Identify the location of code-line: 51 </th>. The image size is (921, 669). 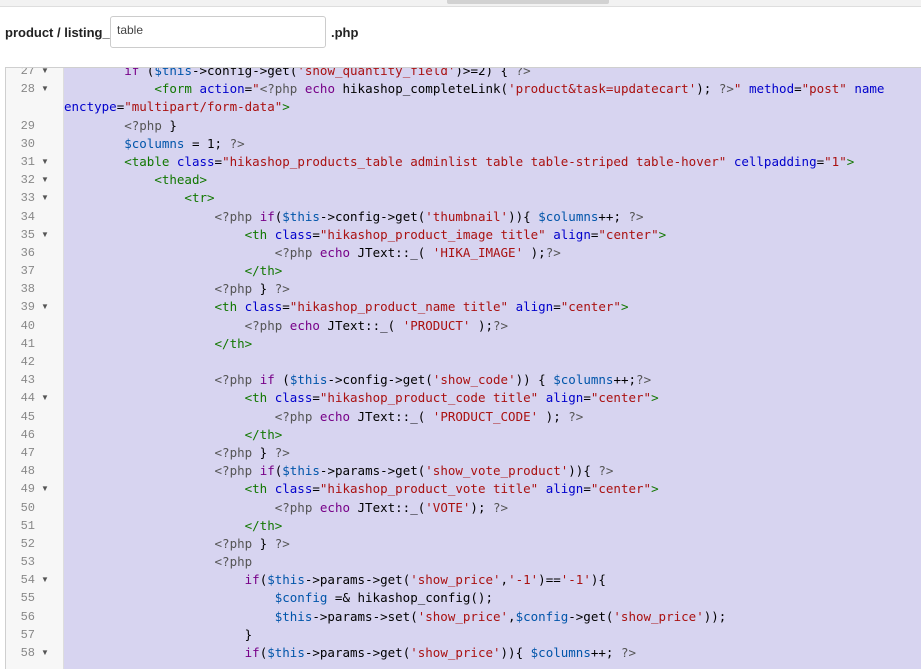
(463, 526).